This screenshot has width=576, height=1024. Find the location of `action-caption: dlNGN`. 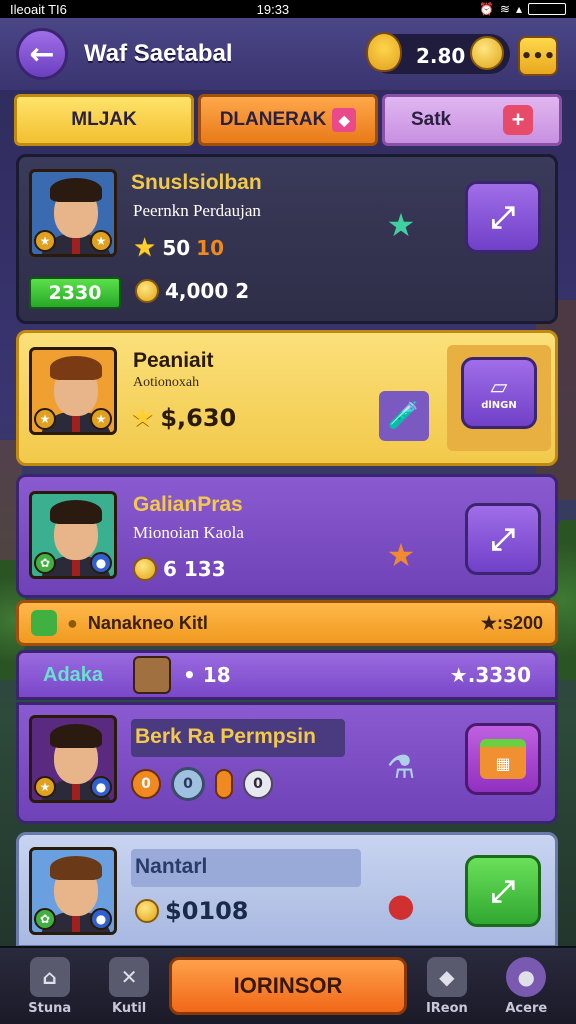

action-caption: dlNGN is located at coordinates (499, 405).